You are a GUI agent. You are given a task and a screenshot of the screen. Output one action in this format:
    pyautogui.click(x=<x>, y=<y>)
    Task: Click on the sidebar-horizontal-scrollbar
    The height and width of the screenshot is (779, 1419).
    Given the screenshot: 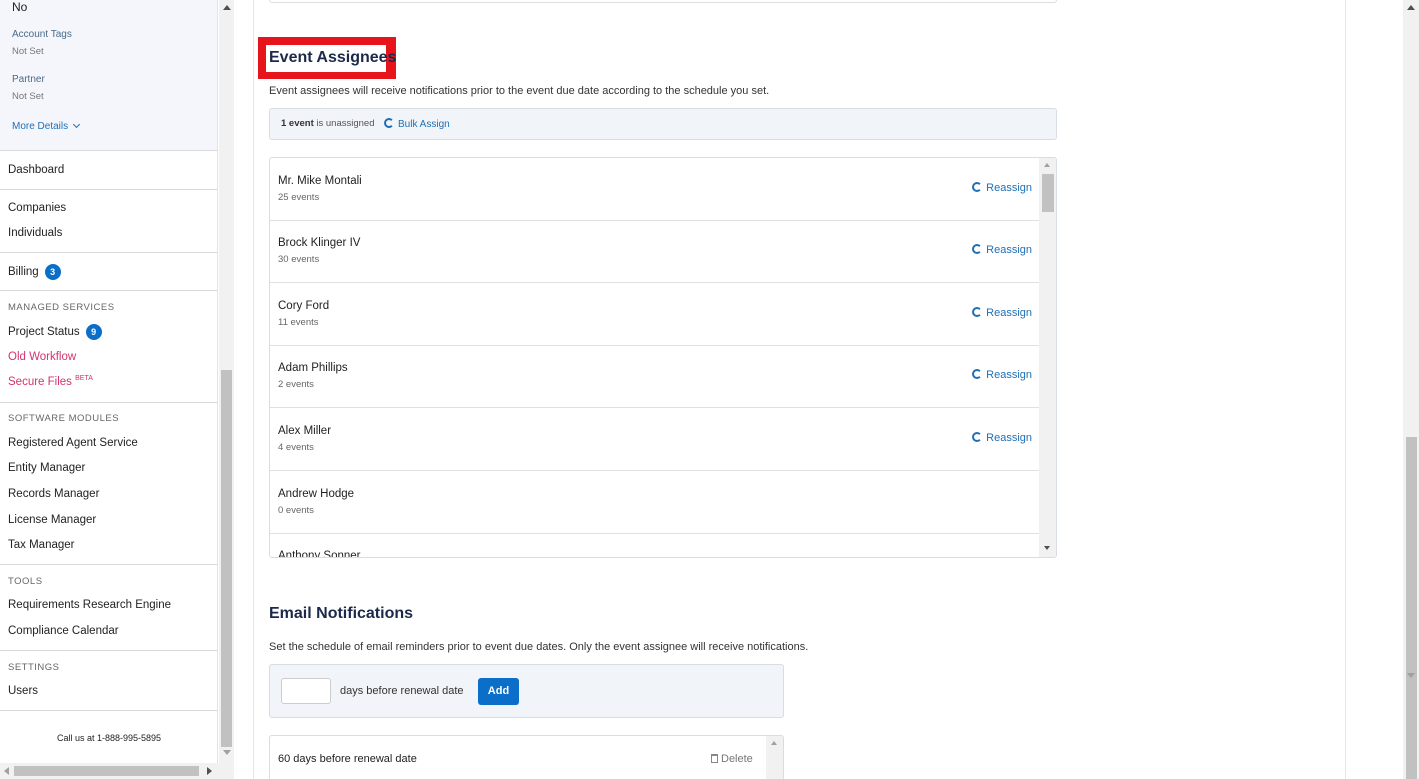 What is the action you would take?
    pyautogui.click(x=117, y=771)
    